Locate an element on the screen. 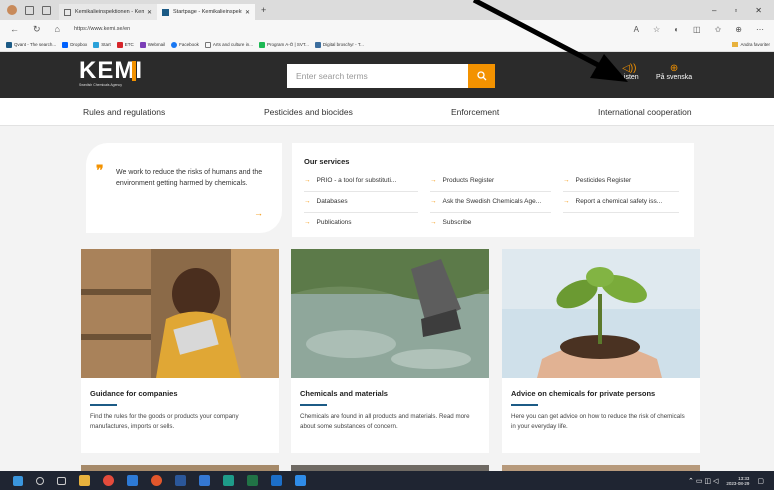 Image resolution: width=774 pixels, height=490 pixels. nav-pesticides-and-biocides: Pesticides and biocides is located at coordinates (308, 112).